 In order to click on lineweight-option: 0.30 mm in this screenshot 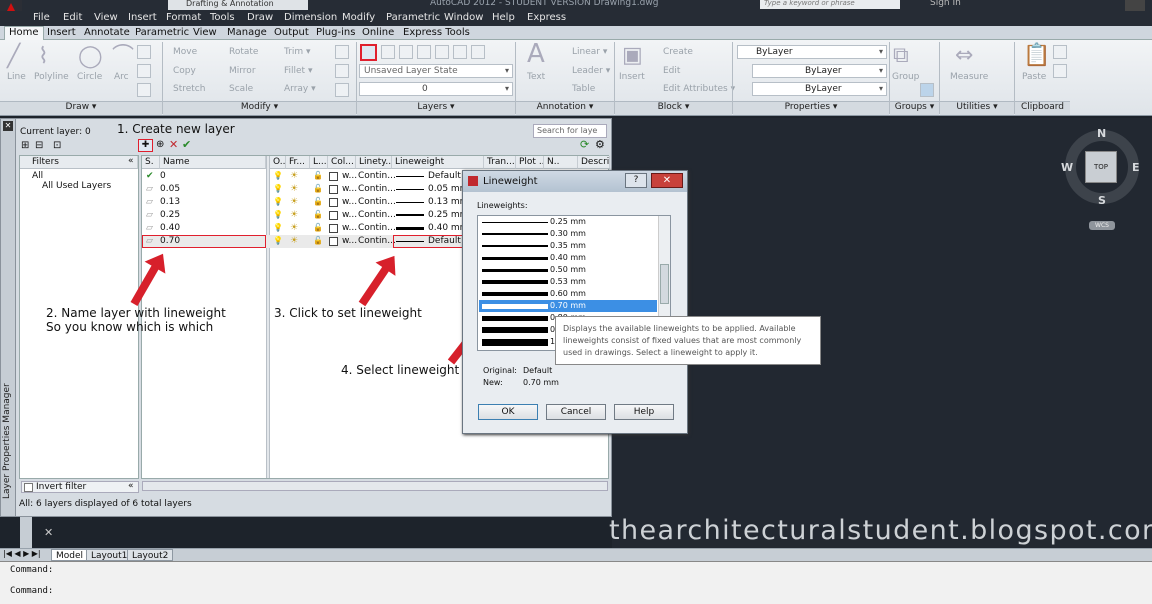, I will do `click(568, 234)`.